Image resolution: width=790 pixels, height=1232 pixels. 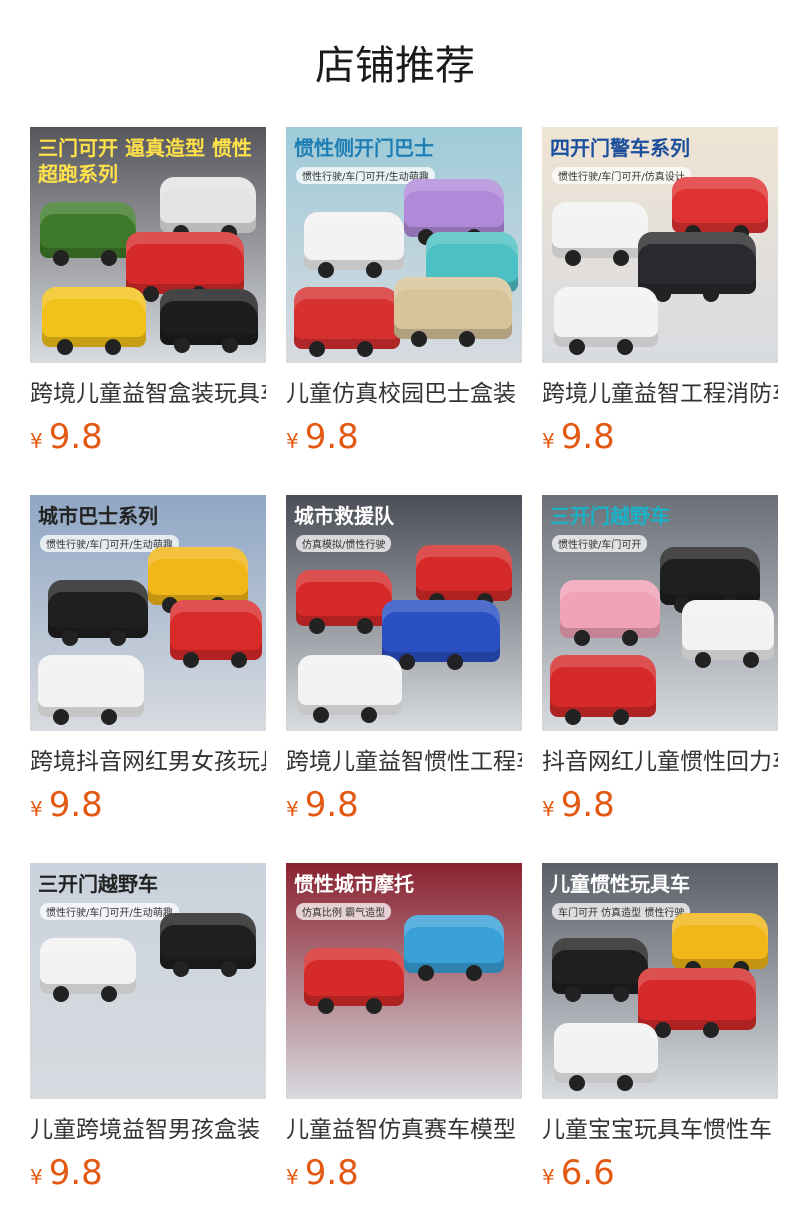 What do you see at coordinates (620, 884) in the screenshot?
I see `image-banner-text: 儿童惯性玩具车` at bounding box center [620, 884].